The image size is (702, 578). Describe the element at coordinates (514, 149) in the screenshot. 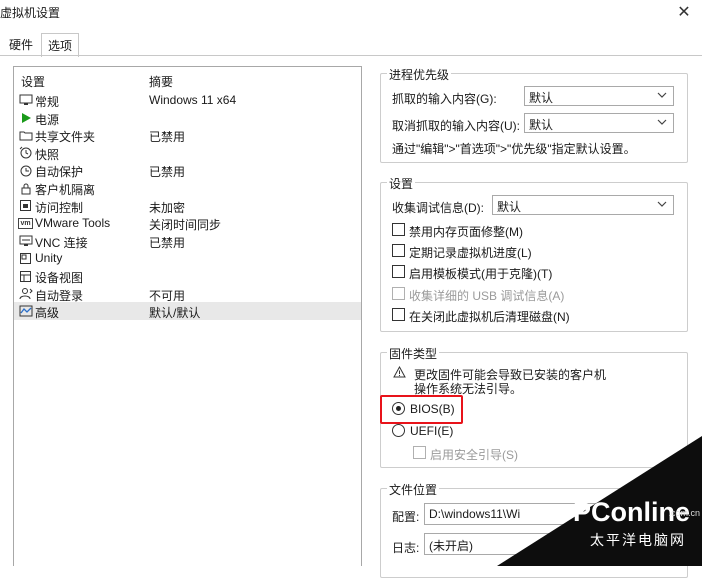

I see `priority-hint: 通过"编辑">"首选项">"优先级"指定默认设置。` at that location.